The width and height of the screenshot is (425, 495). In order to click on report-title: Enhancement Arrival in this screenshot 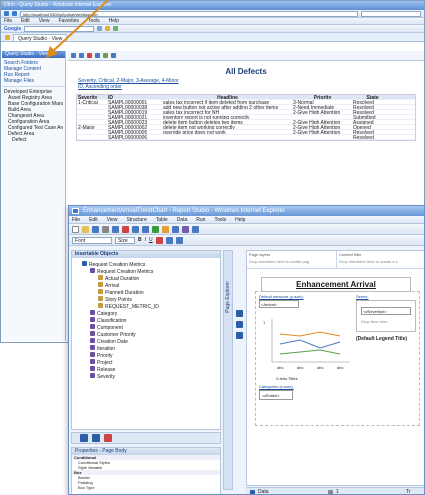, I will do `click(336, 284)`.